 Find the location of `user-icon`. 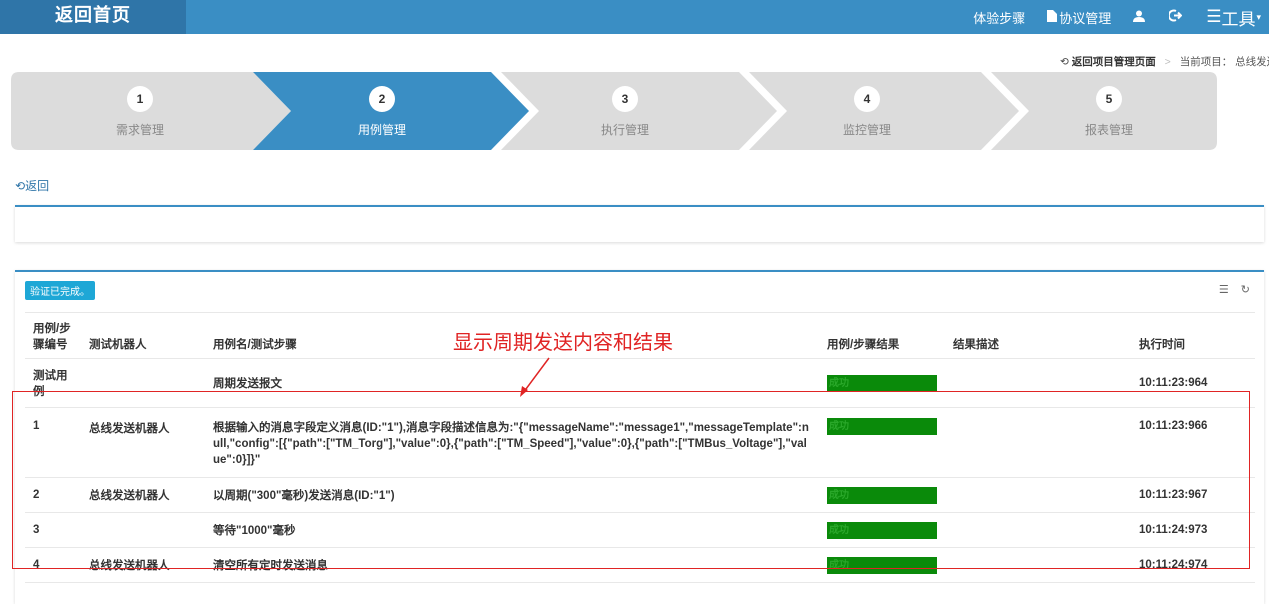

user-icon is located at coordinates (1139, 17).